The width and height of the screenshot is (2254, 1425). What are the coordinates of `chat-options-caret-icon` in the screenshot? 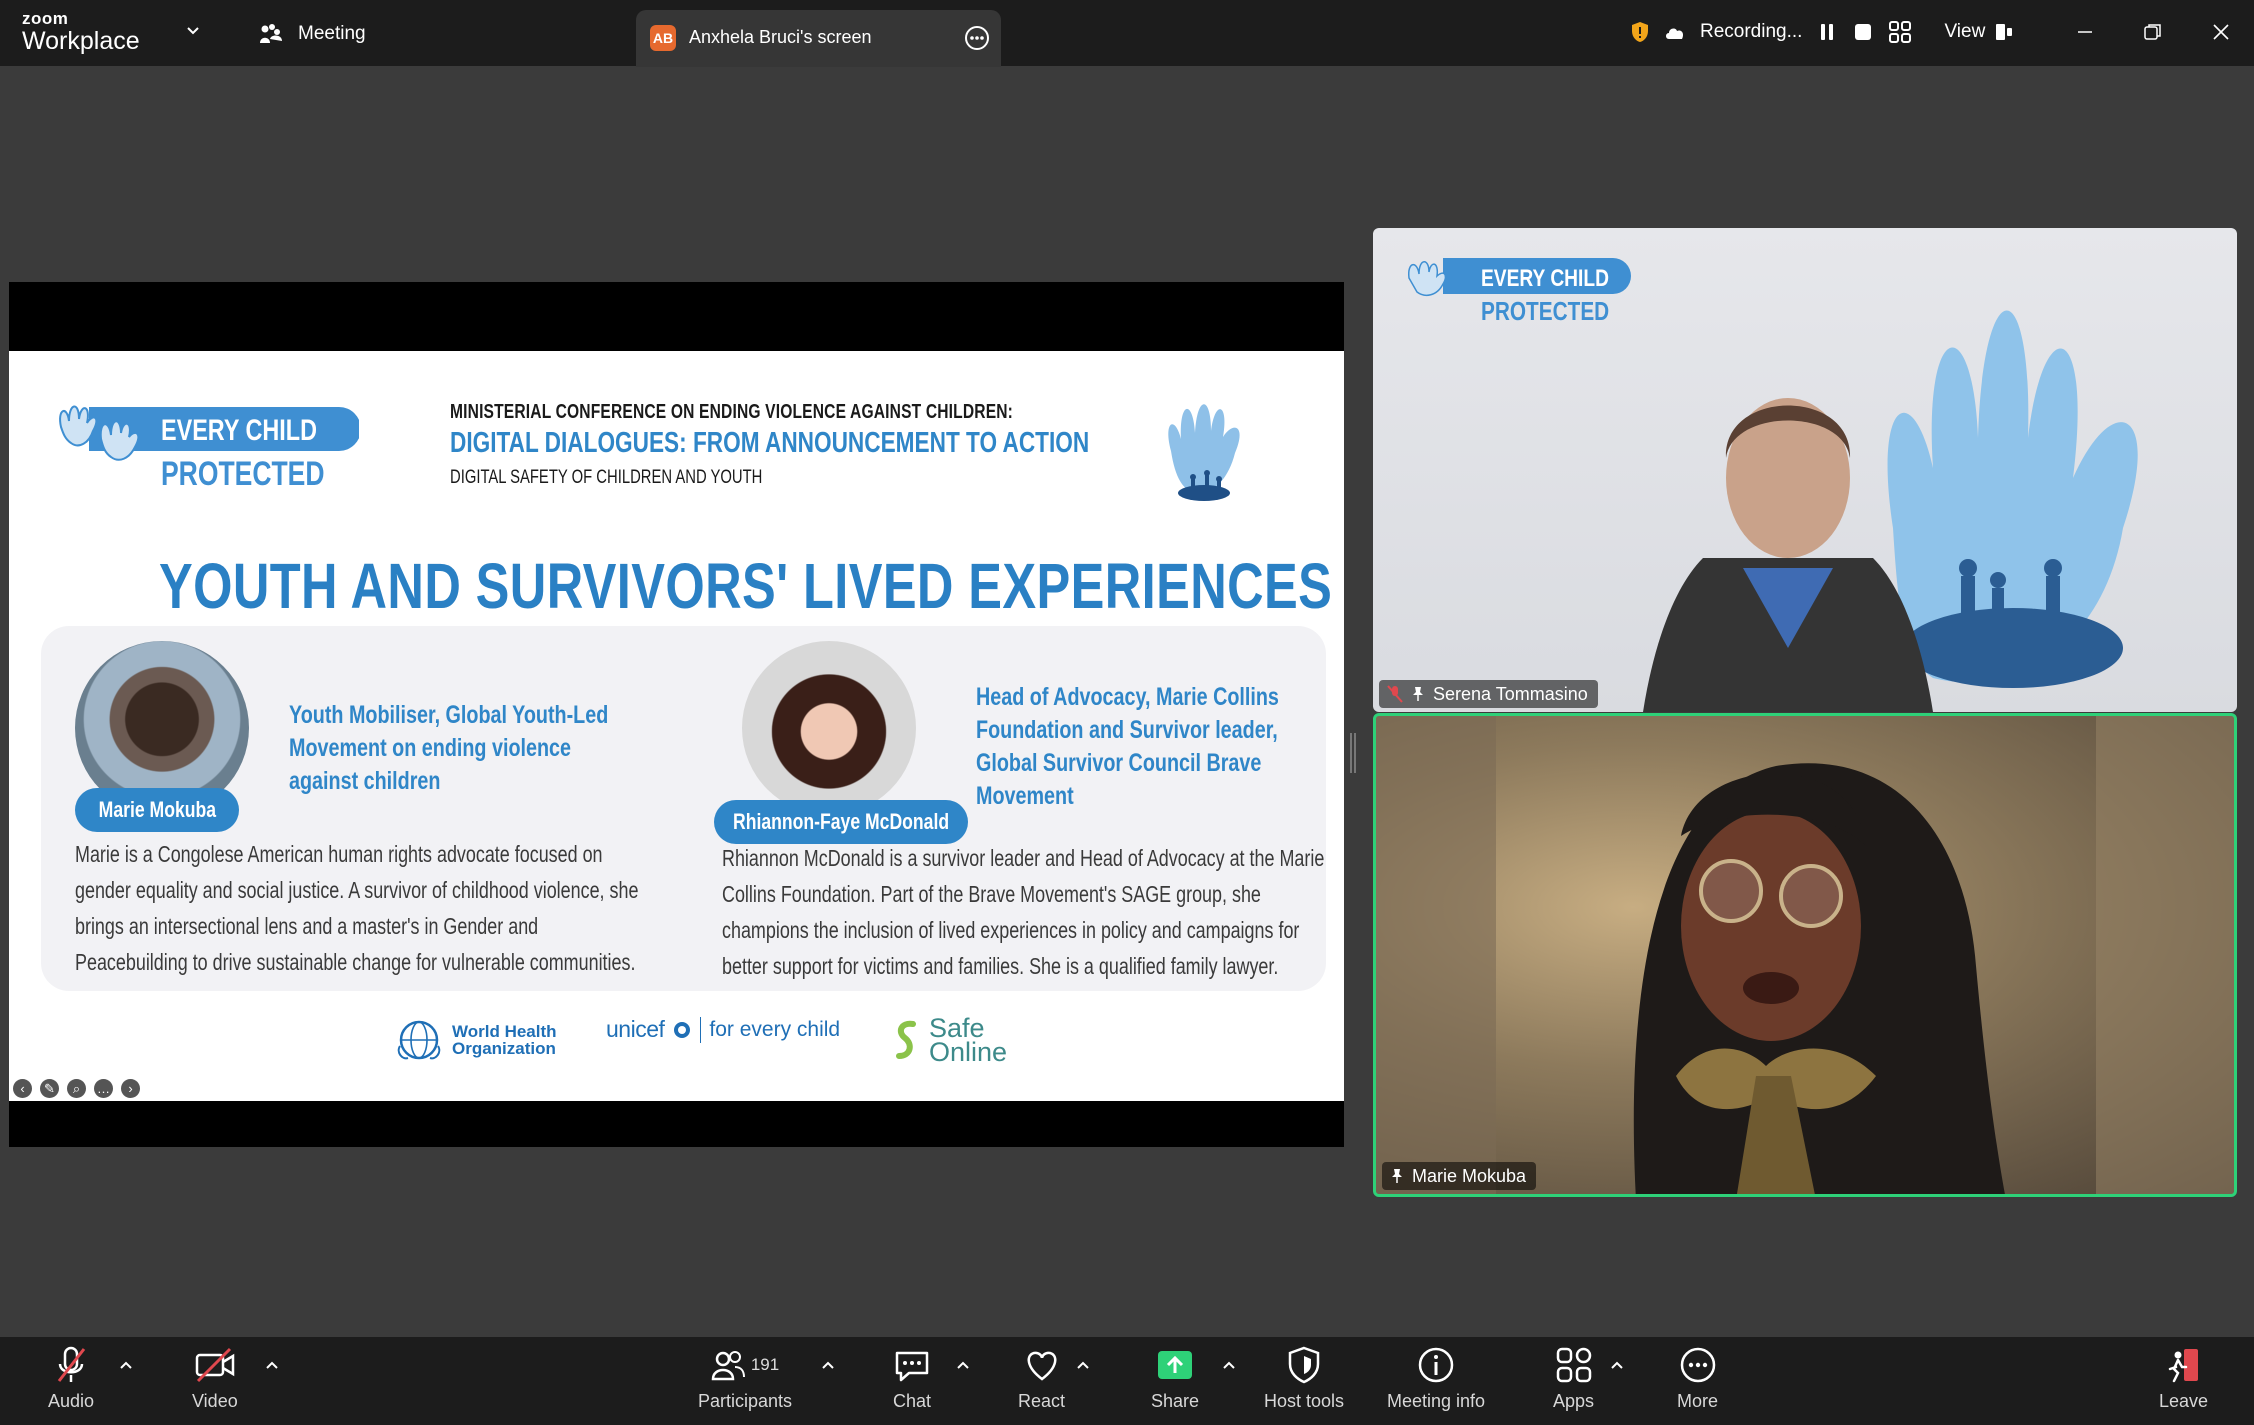 It's located at (963, 1365).